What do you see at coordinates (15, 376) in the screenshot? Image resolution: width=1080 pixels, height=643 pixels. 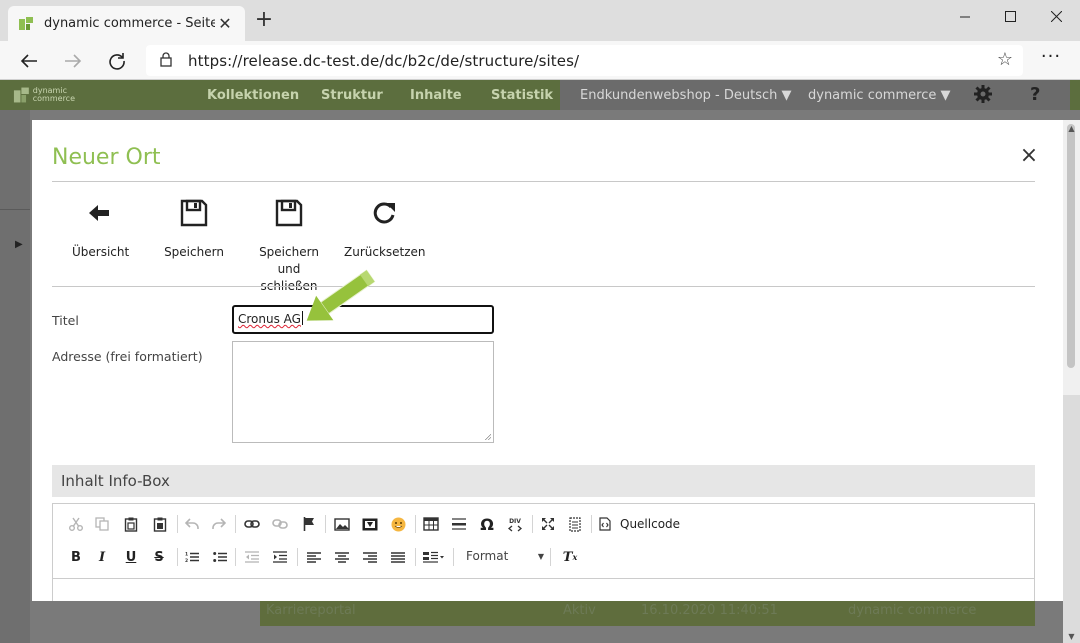 I see `app-sidebar` at bounding box center [15, 376].